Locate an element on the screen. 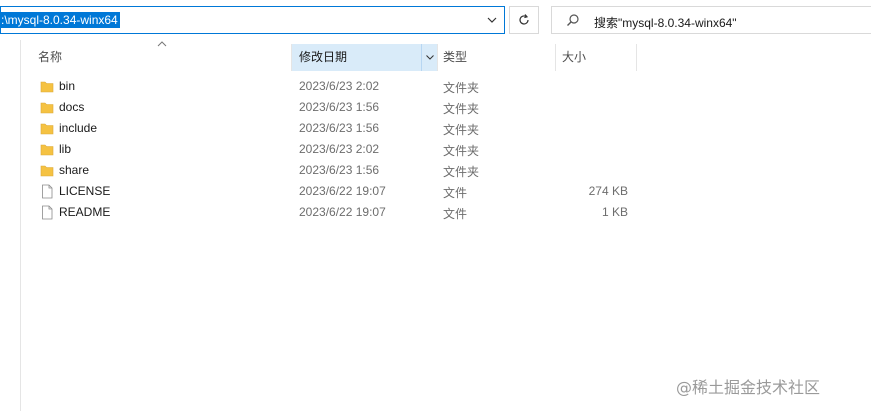 This screenshot has height=411, width=871. column-header-type: 类型 is located at coordinates (496, 57).